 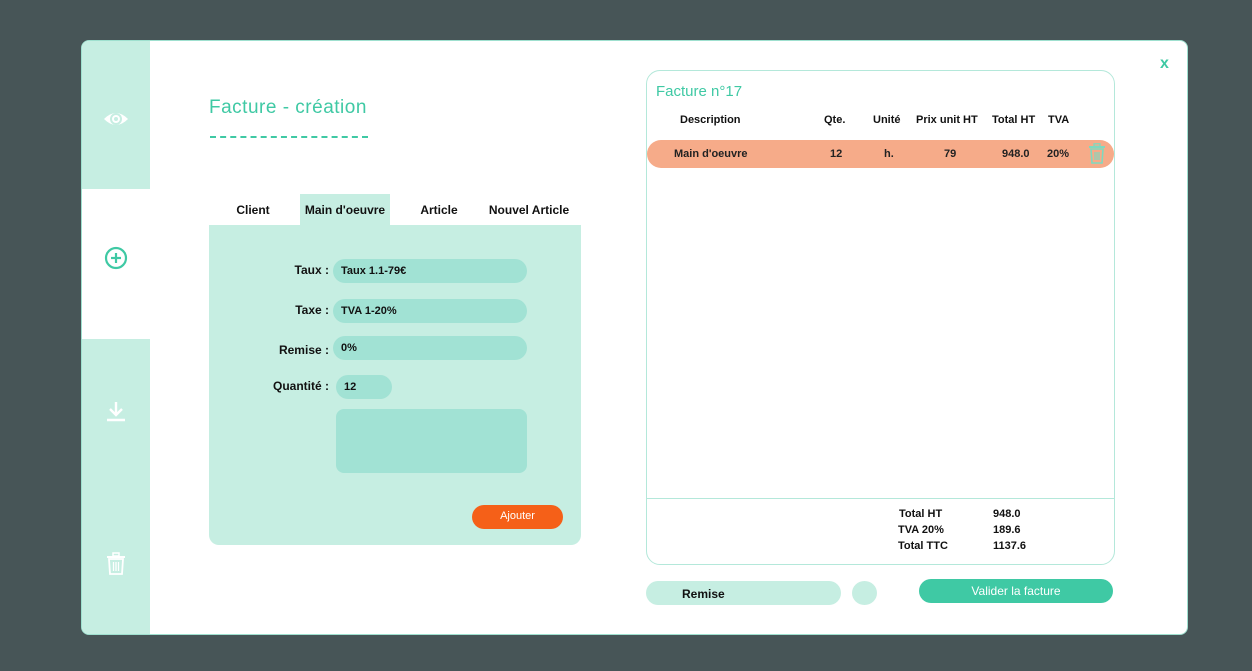 I want to click on quantite-label: Quantité :, so click(x=301, y=386).